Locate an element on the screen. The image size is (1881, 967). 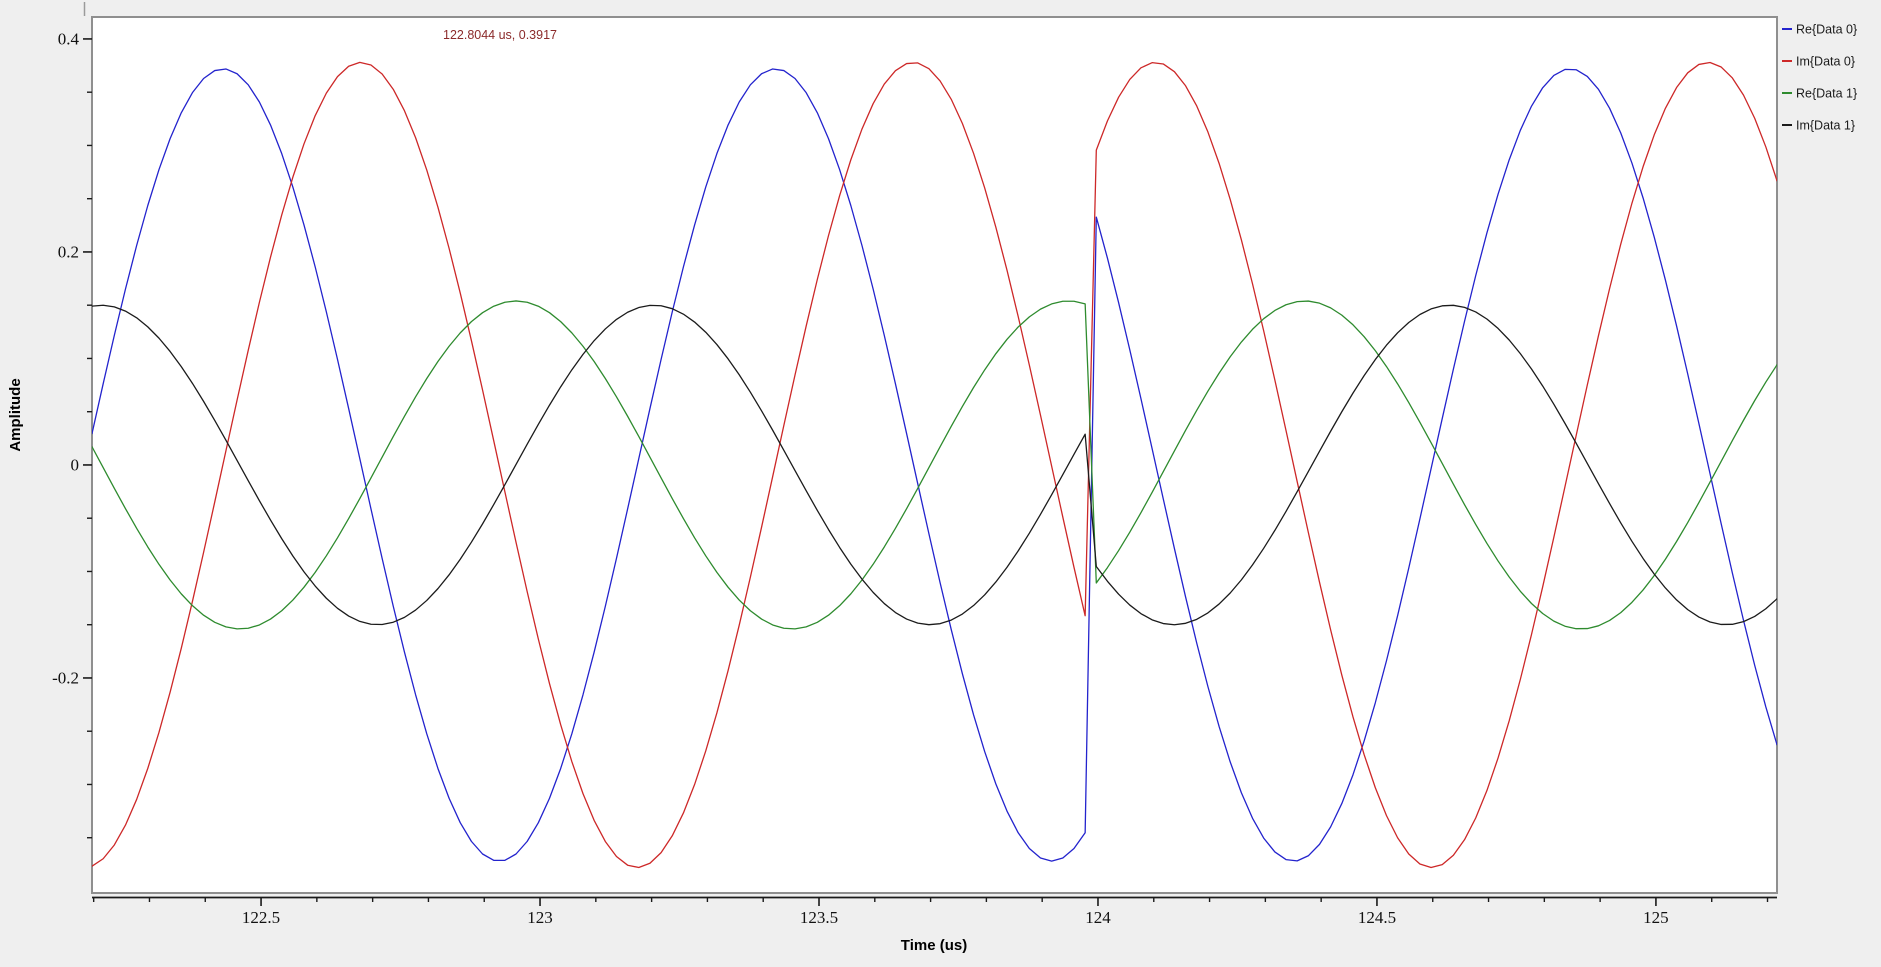
y-axis-title: Amplitude is located at coordinates (15, 414).